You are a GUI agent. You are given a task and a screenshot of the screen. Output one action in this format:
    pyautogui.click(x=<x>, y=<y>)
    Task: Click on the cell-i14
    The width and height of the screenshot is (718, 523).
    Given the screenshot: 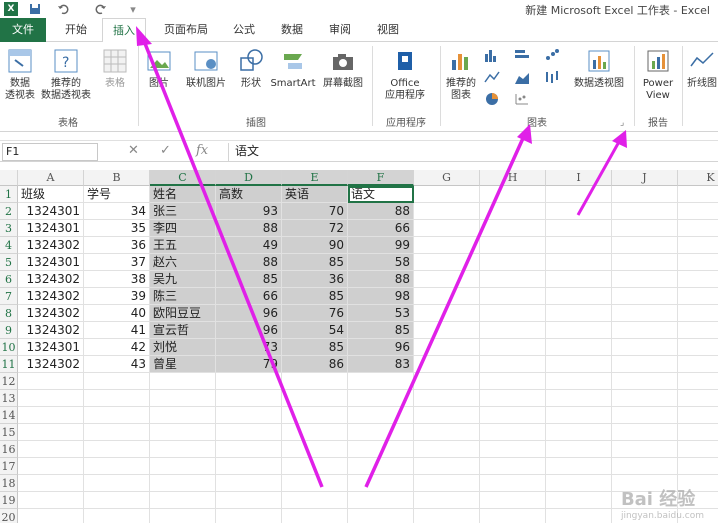 What is the action you would take?
    pyautogui.click(x=579, y=415)
    